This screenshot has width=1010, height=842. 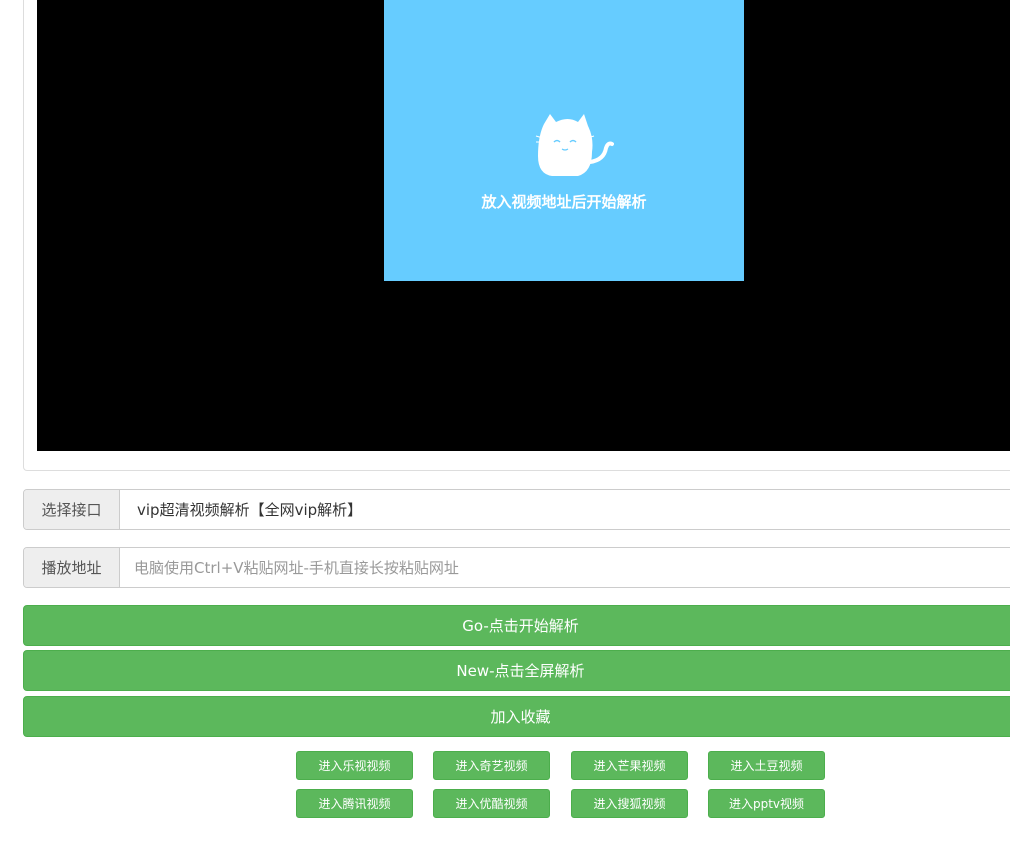 What do you see at coordinates (516, 625) in the screenshot?
I see `go-parse-button: Go-点击开始解析` at bounding box center [516, 625].